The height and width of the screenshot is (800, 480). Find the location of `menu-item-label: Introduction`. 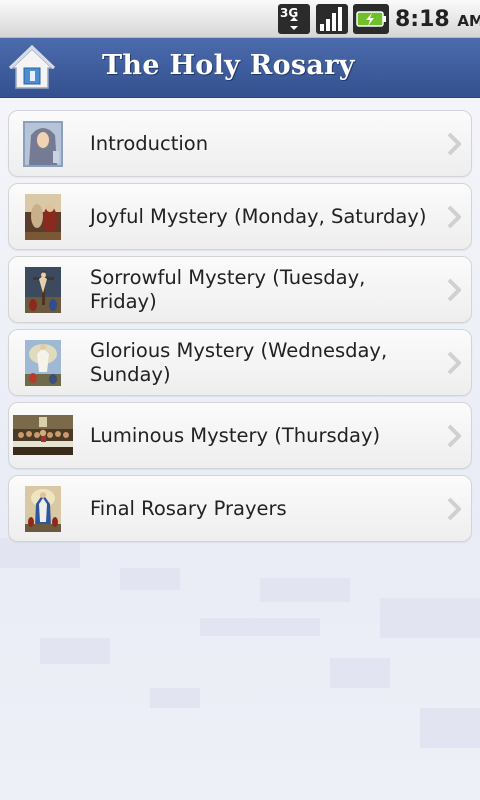

menu-item-label: Introduction is located at coordinates (149, 143).